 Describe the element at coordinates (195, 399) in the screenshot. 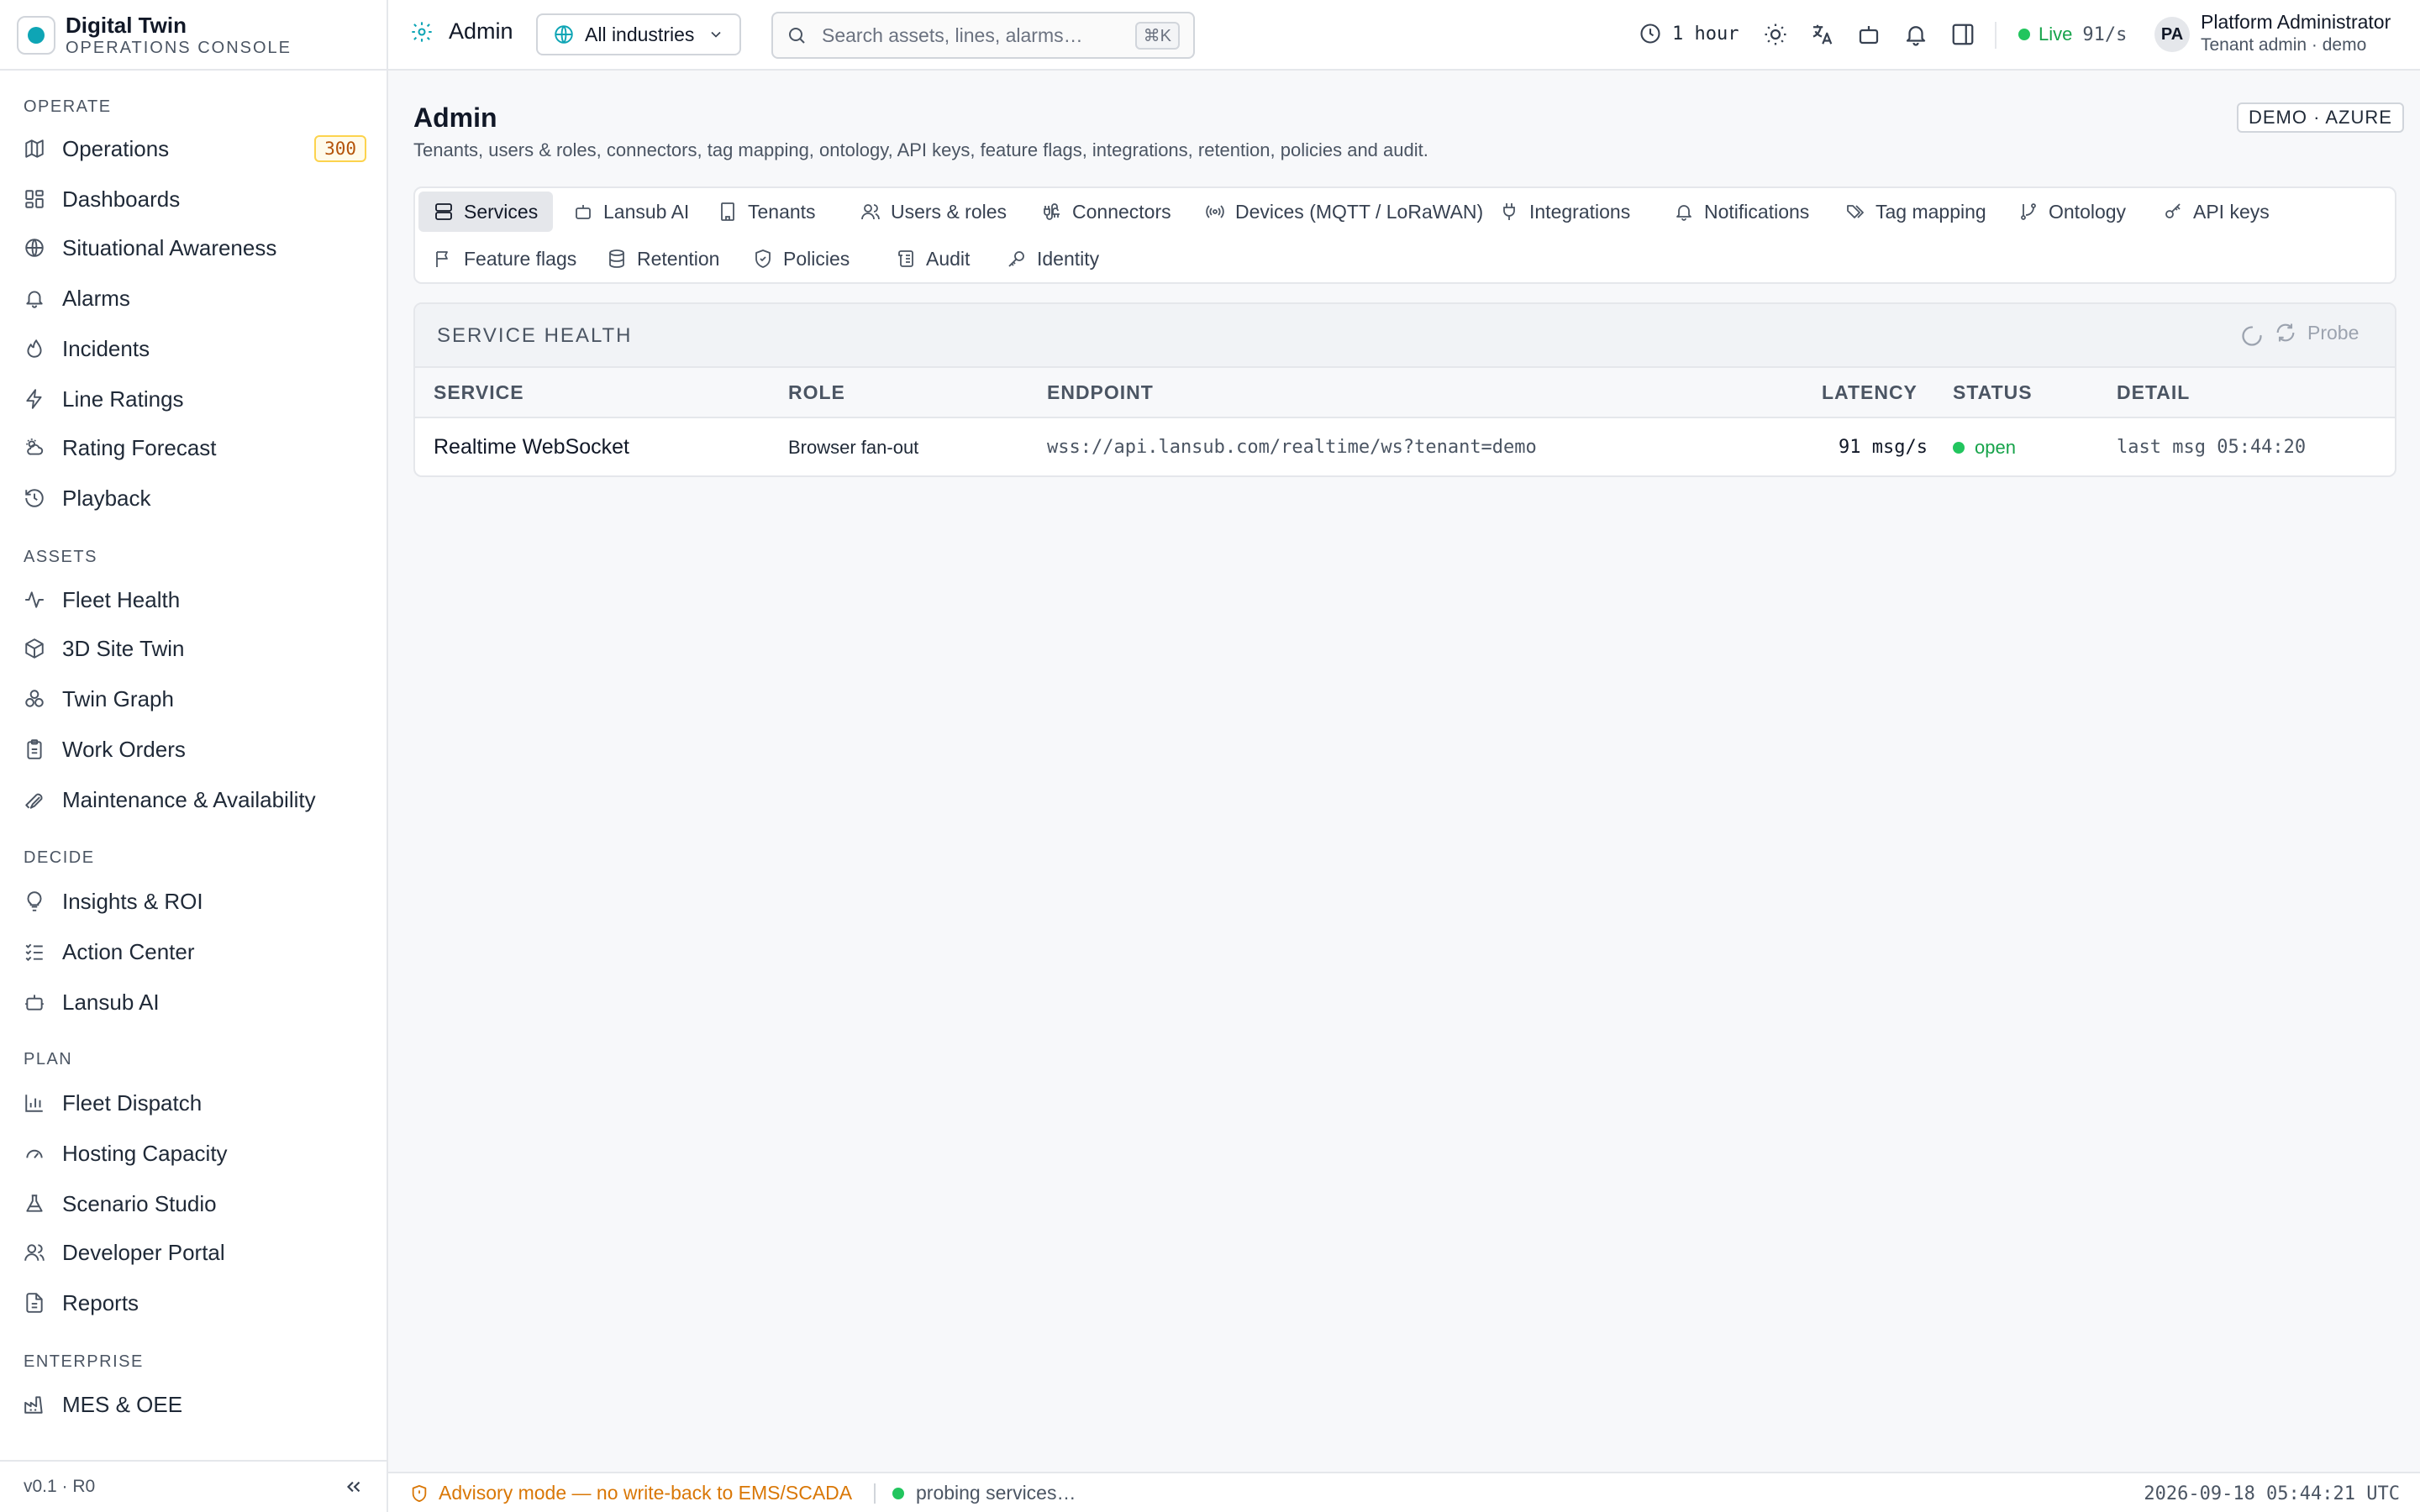

I see `sidebar-item-line-ratings: Line Ratings` at that location.